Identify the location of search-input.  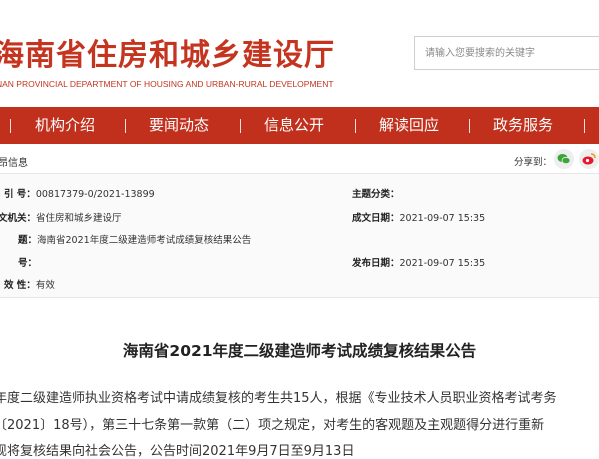
(507, 53).